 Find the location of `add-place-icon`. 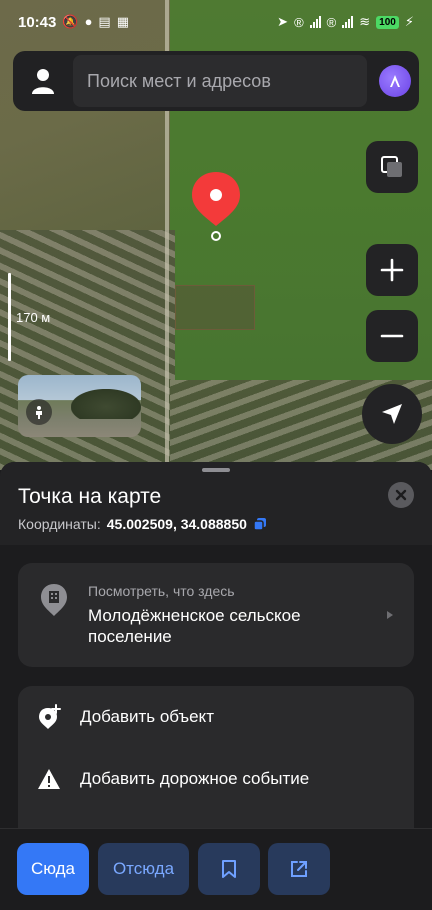

add-place-icon is located at coordinates (50, 716).